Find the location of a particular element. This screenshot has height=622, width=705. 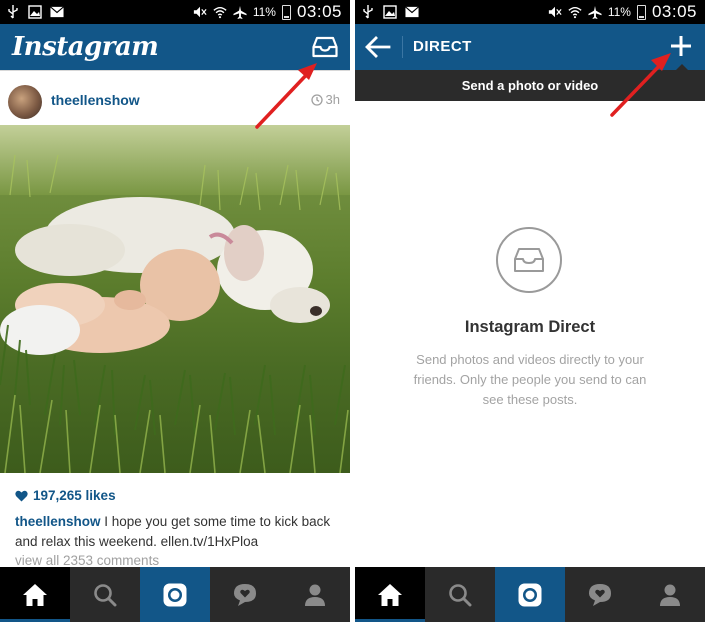

likes-count: 197,265 likes is located at coordinates (65, 495).